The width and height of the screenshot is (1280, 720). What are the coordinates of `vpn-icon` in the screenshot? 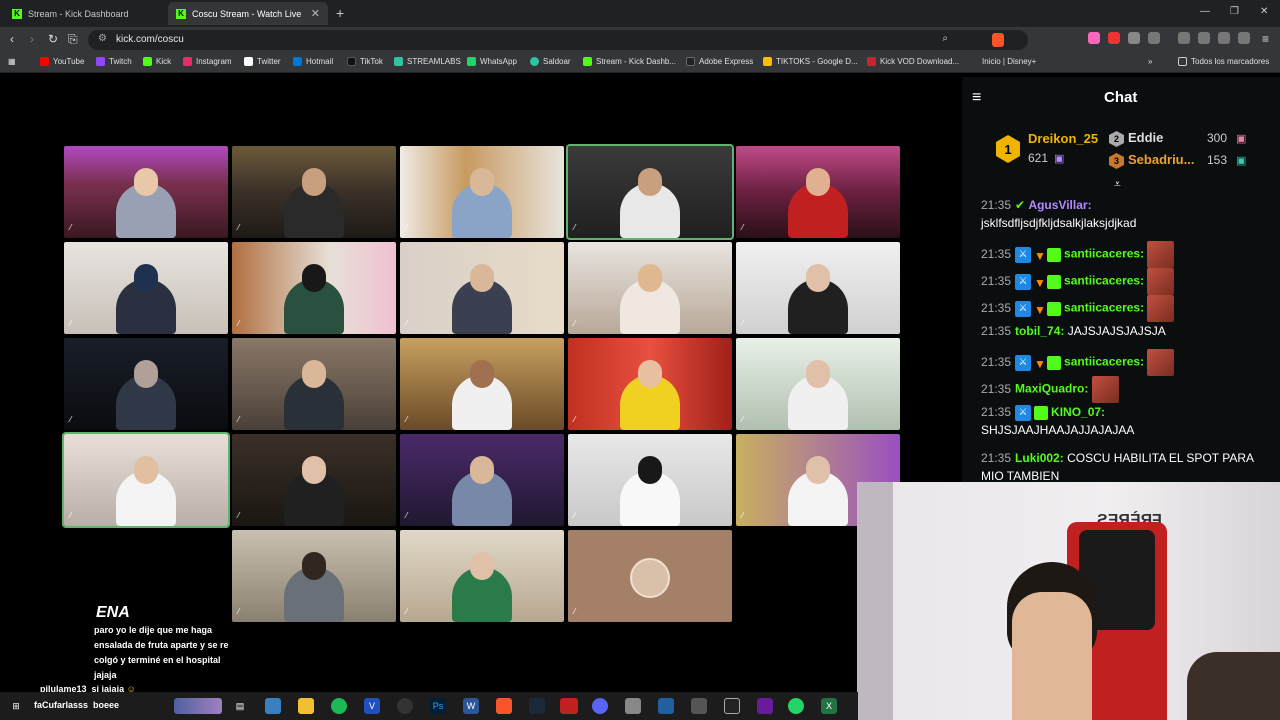 It's located at (1244, 38).